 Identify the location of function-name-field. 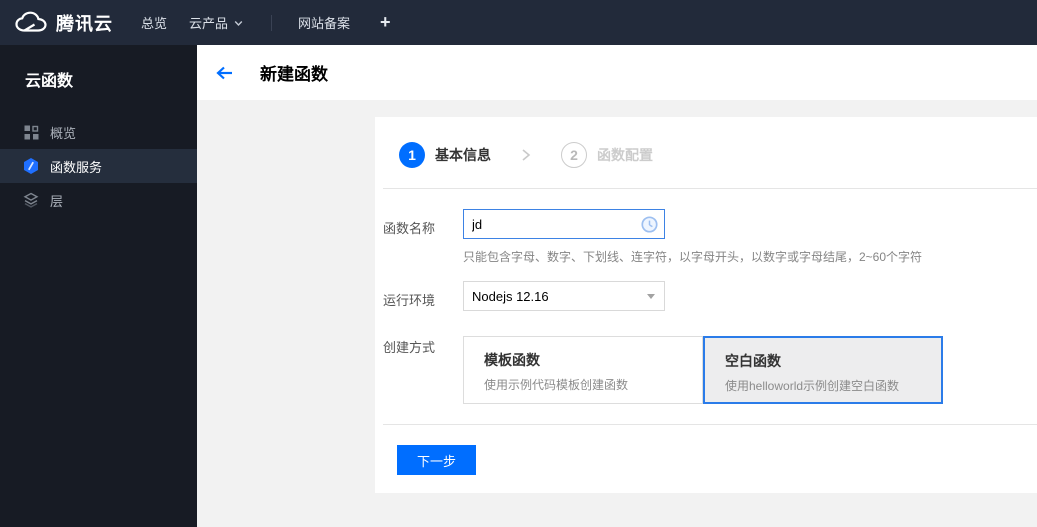
(564, 224).